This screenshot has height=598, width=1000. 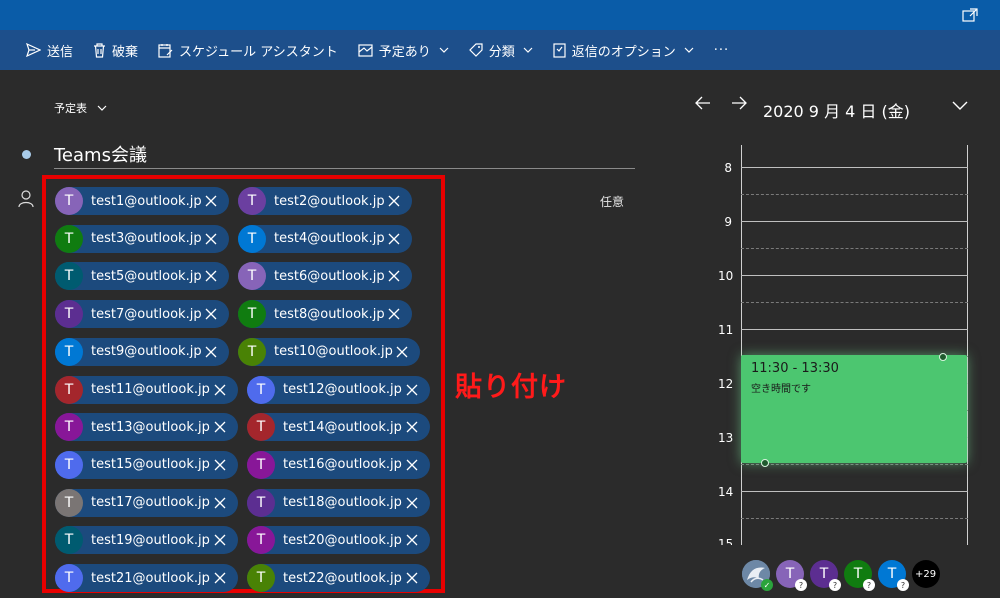 What do you see at coordinates (726, 384) in the screenshot?
I see `hour-label-12: 12` at bounding box center [726, 384].